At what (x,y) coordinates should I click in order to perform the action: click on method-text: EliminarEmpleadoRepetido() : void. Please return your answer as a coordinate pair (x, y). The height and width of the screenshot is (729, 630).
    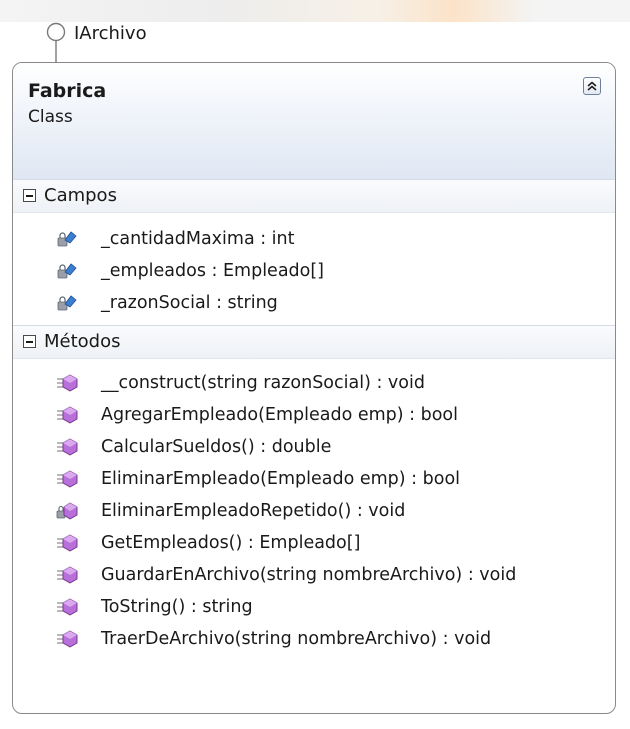
    Looking at the image, I should click on (253, 511).